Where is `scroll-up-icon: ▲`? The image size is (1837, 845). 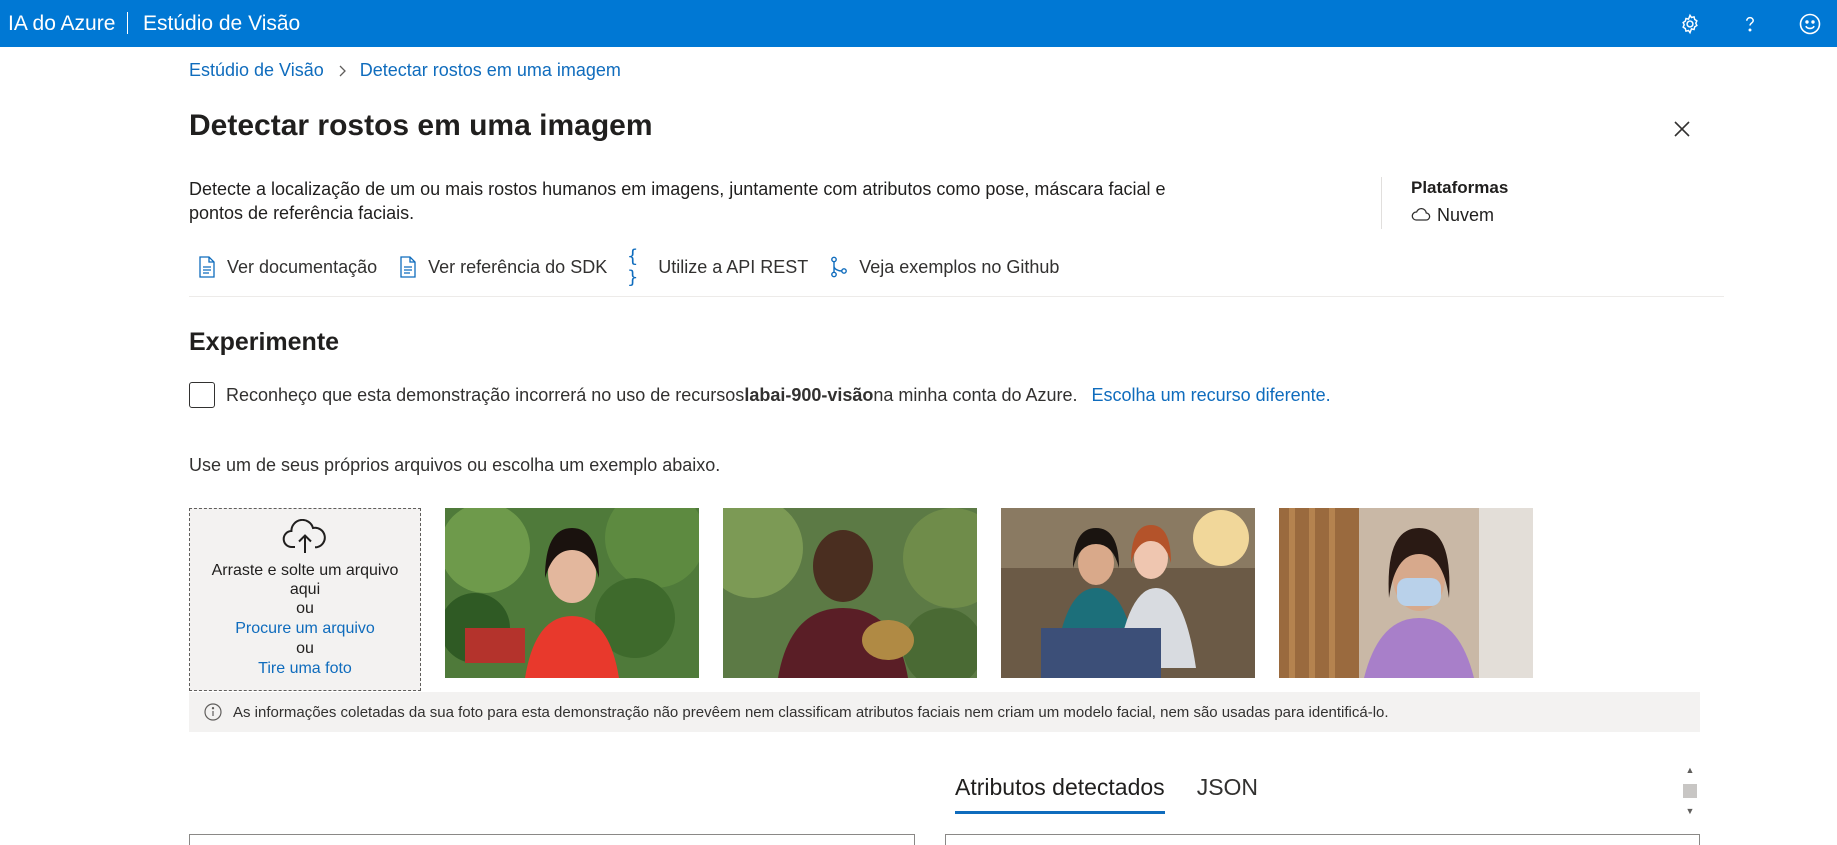 scroll-up-icon: ▲ is located at coordinates (1690, 770).